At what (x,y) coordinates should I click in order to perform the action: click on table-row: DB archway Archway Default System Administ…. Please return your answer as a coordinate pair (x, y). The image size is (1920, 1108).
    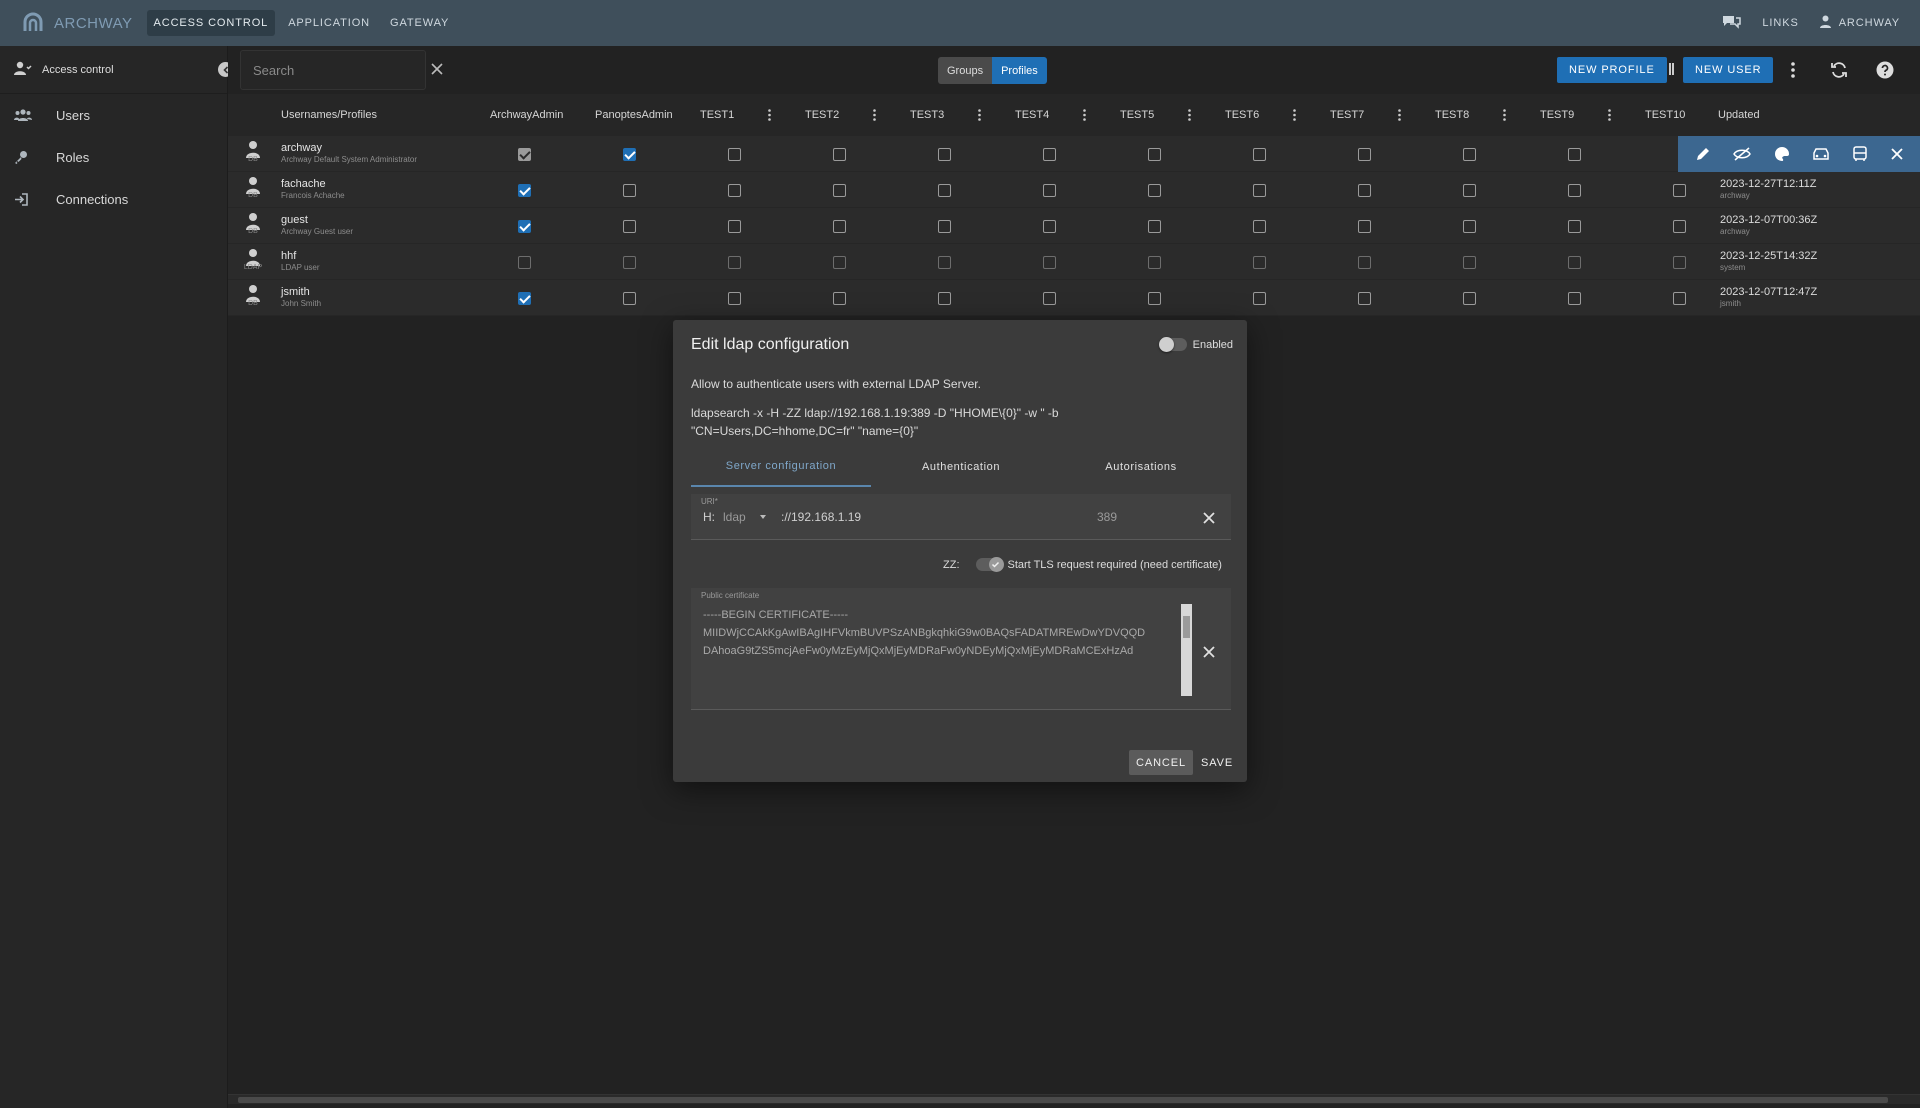
    Looking at the image, I should click on (1074, 154).